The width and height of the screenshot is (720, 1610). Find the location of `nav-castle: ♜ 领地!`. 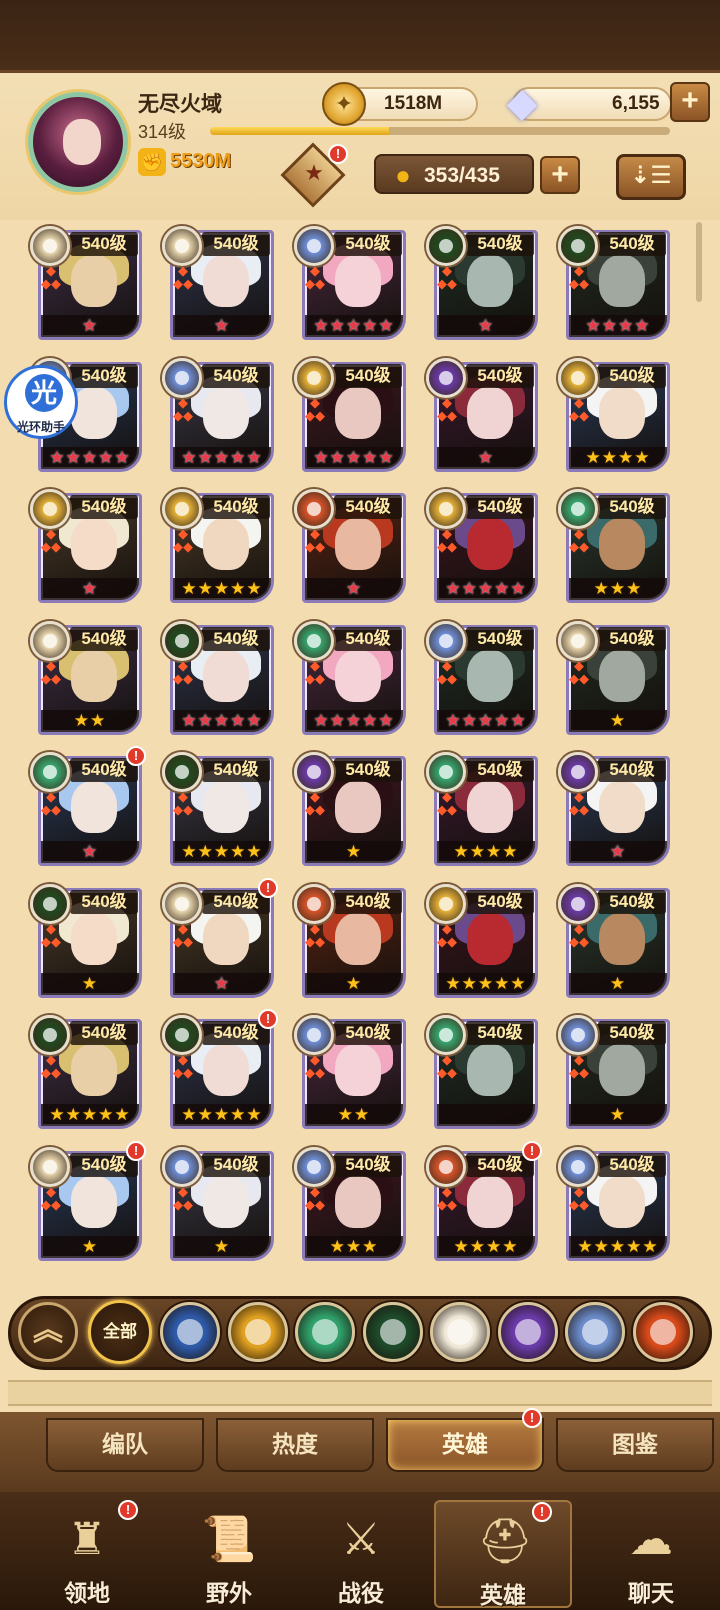

nav-castle: ♜ 领地! is located at coordinates (87, 1554).